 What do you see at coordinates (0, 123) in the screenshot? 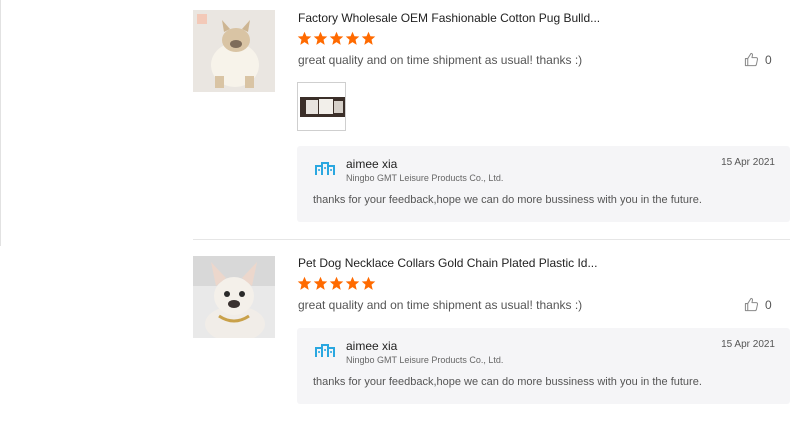
I see `left-border` at bounding box center [0, 123].